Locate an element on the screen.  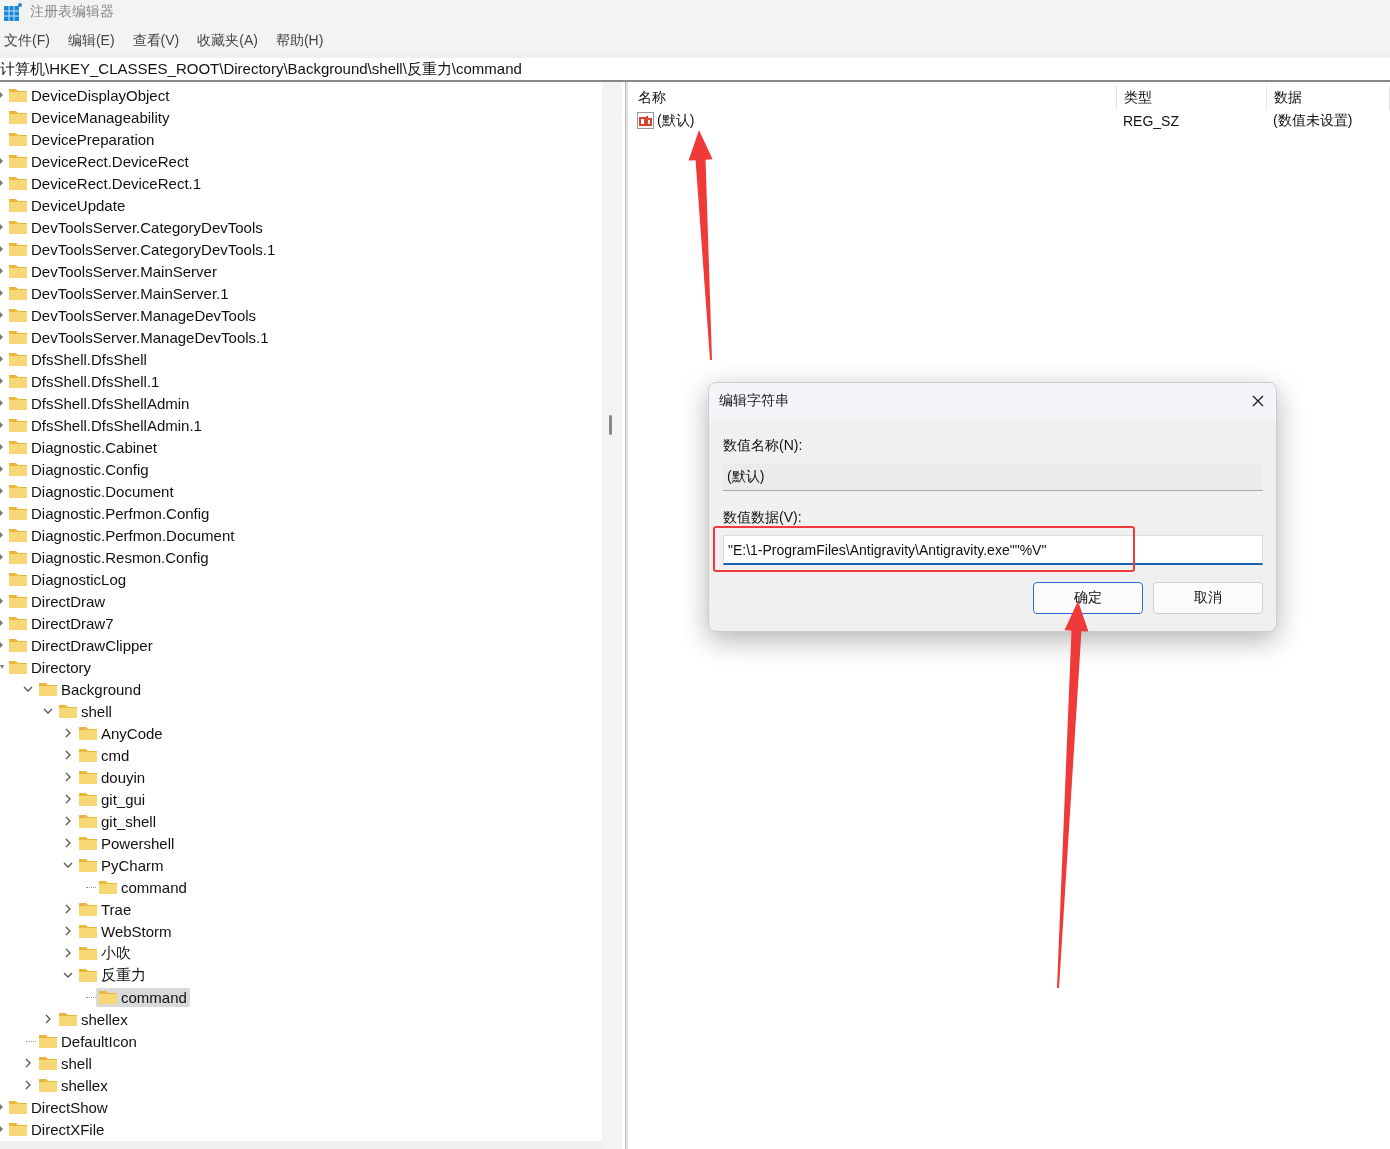
tree-item: DirectXFile is located at coordinates (57, 1129).